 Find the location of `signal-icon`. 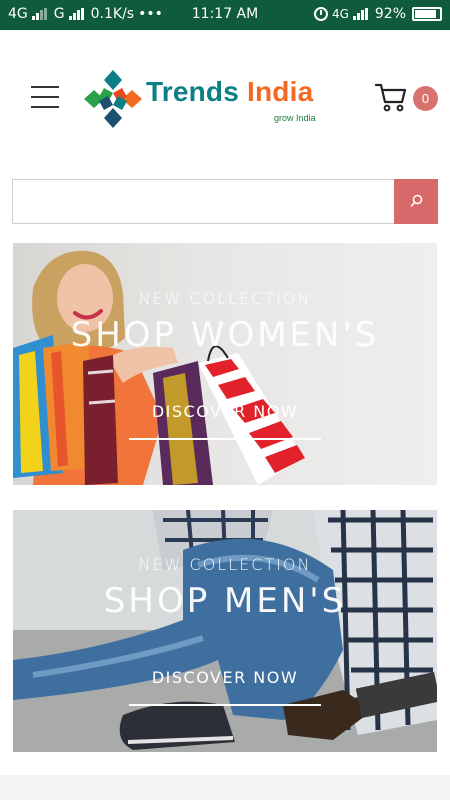

signal-icon is located at coordinates (360, 14).